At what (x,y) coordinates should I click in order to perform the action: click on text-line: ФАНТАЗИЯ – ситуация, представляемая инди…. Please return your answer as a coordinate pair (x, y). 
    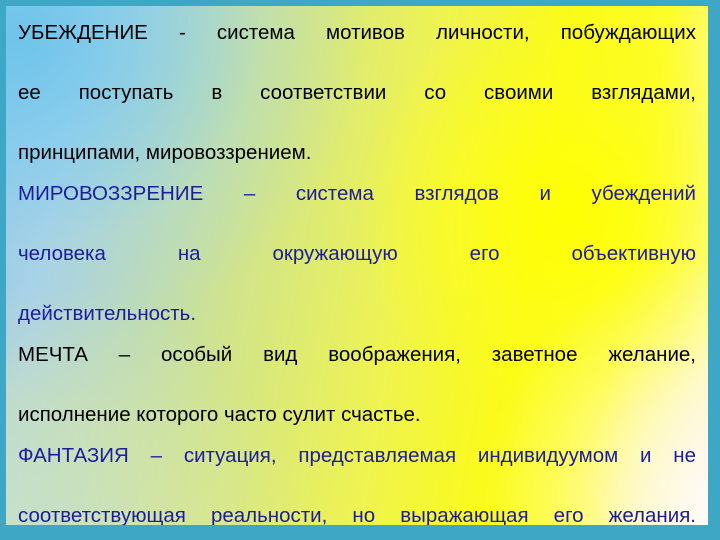
    Looking at the image, I should click on (357, 455).